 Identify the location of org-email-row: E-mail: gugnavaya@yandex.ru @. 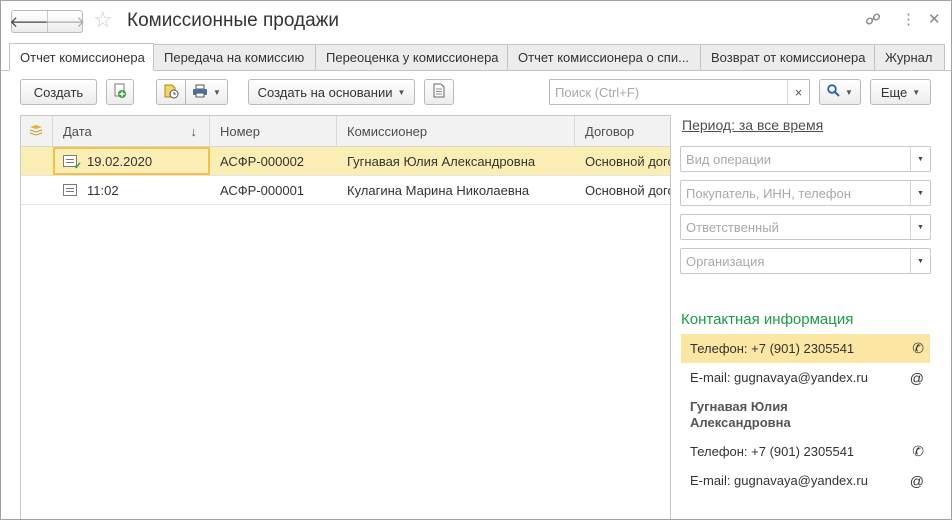
(805, 377).